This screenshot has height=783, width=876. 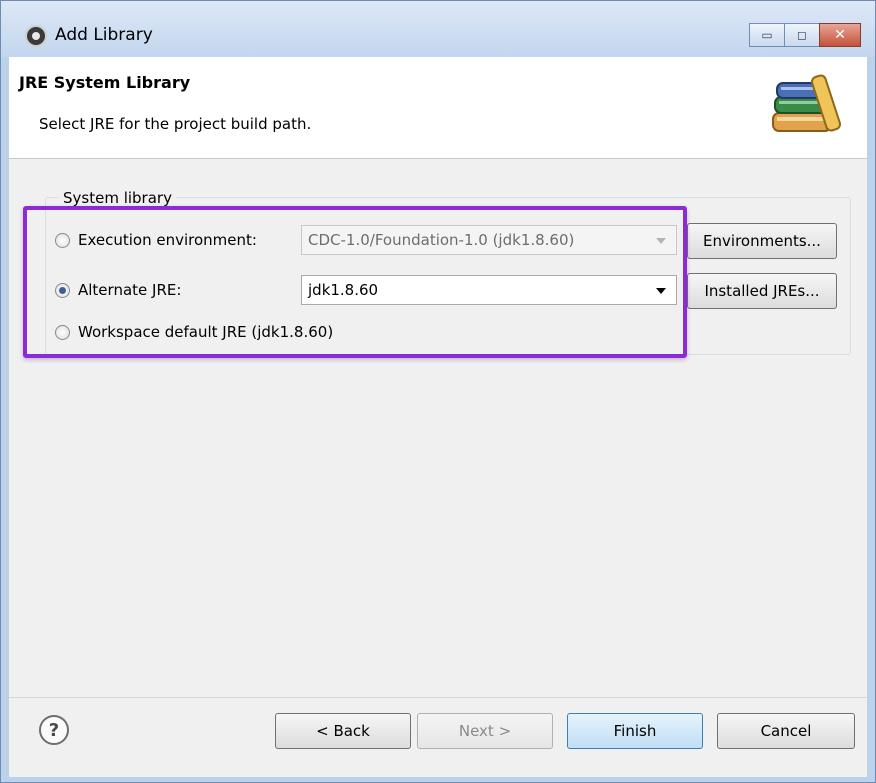 I want to click on footer-separator, so click(x=438, y=697).